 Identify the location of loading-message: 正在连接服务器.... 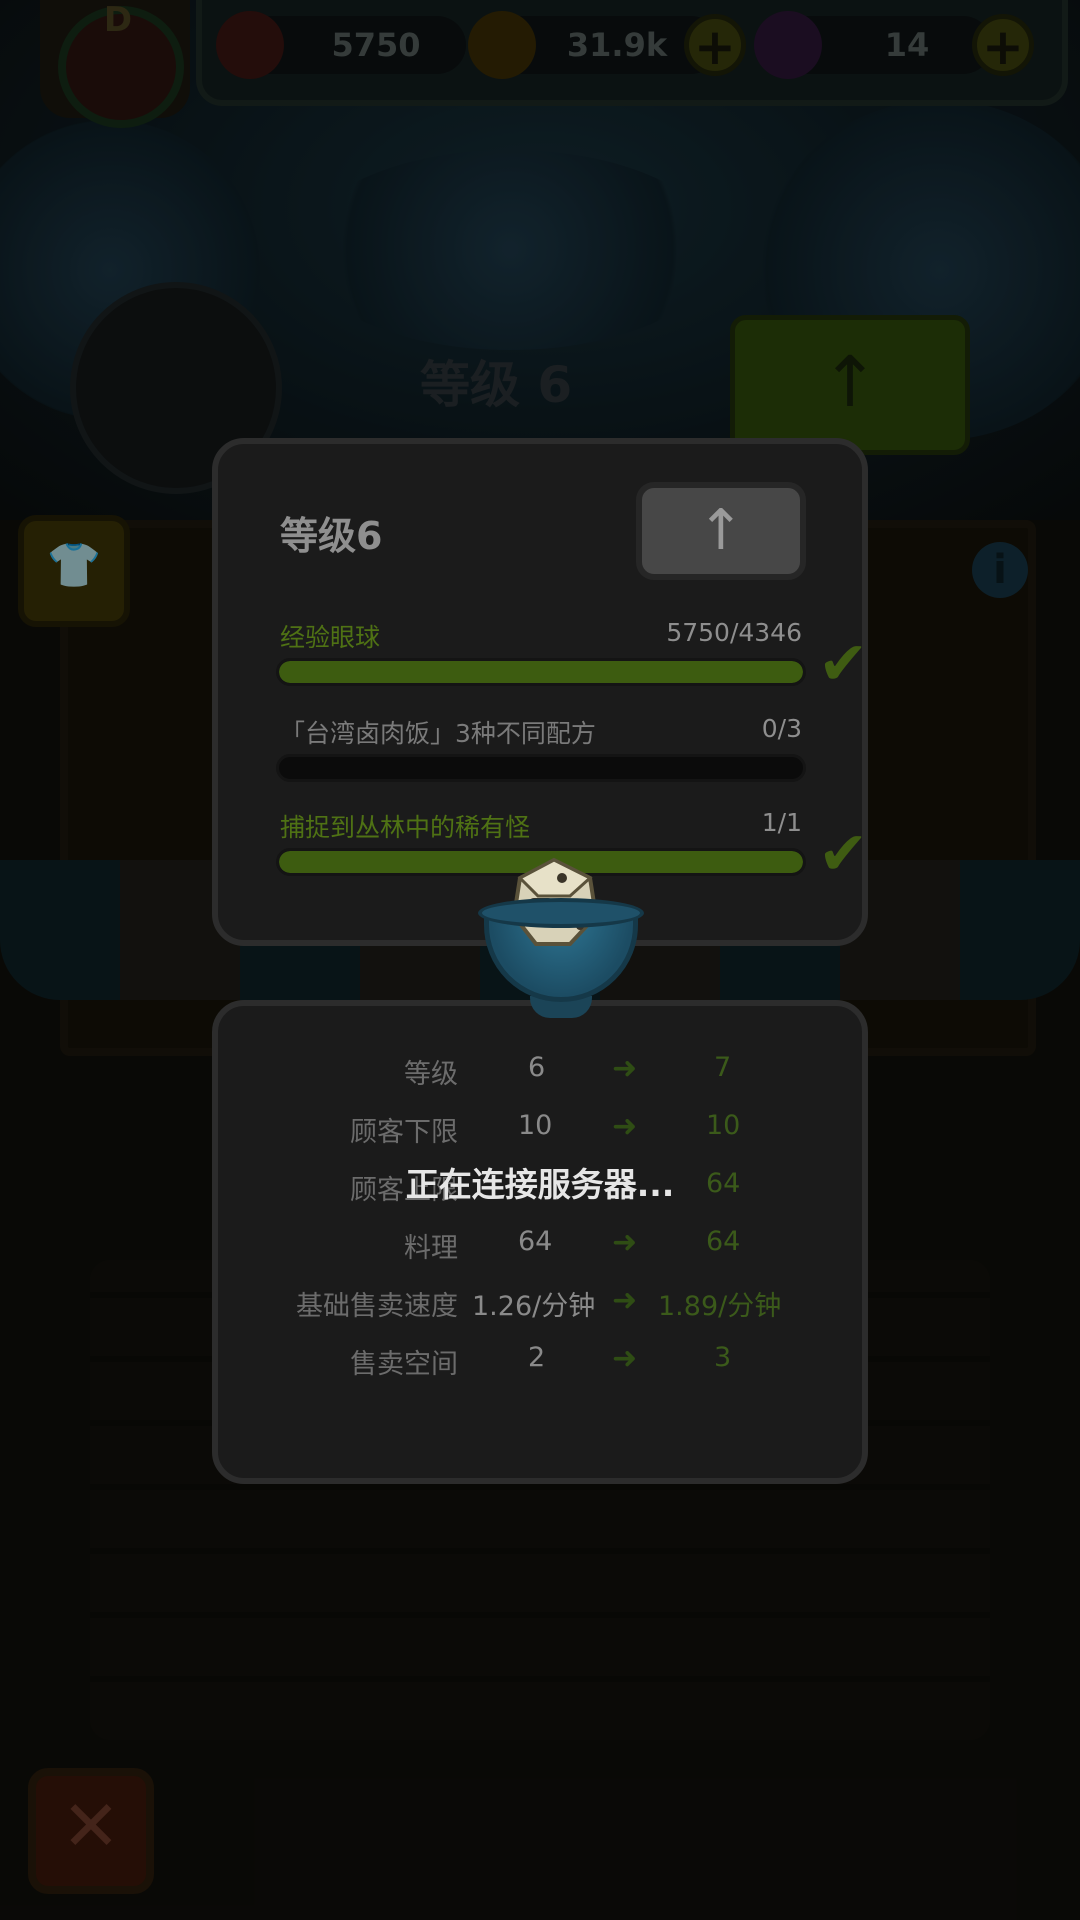
(540, 1184).